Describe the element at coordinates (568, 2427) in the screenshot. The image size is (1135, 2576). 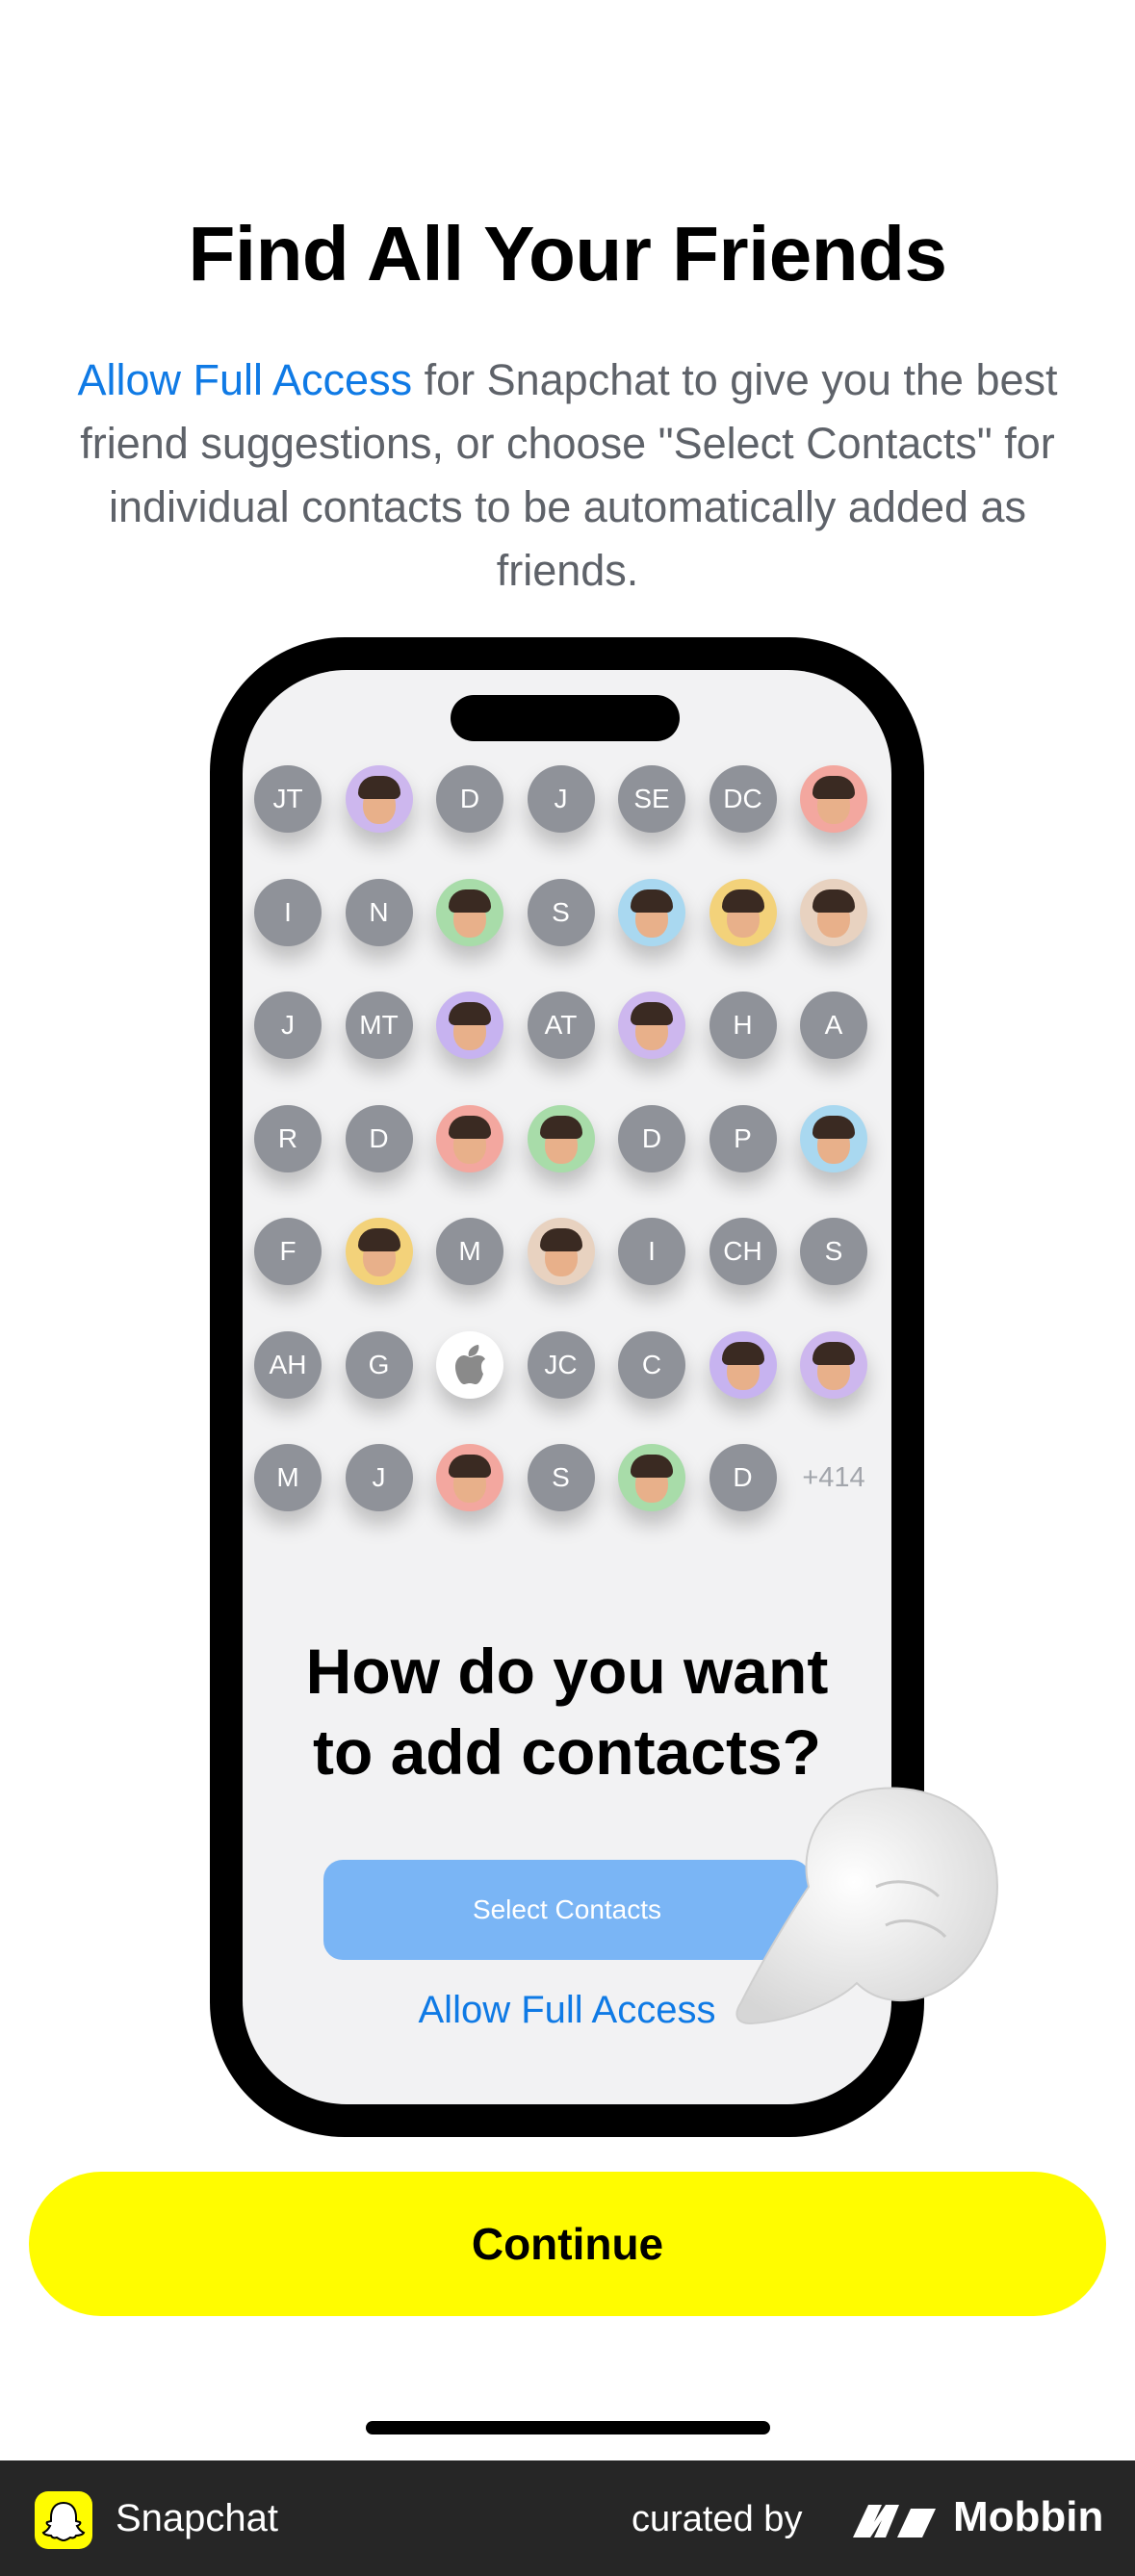
I see `home-indicator` at that location.